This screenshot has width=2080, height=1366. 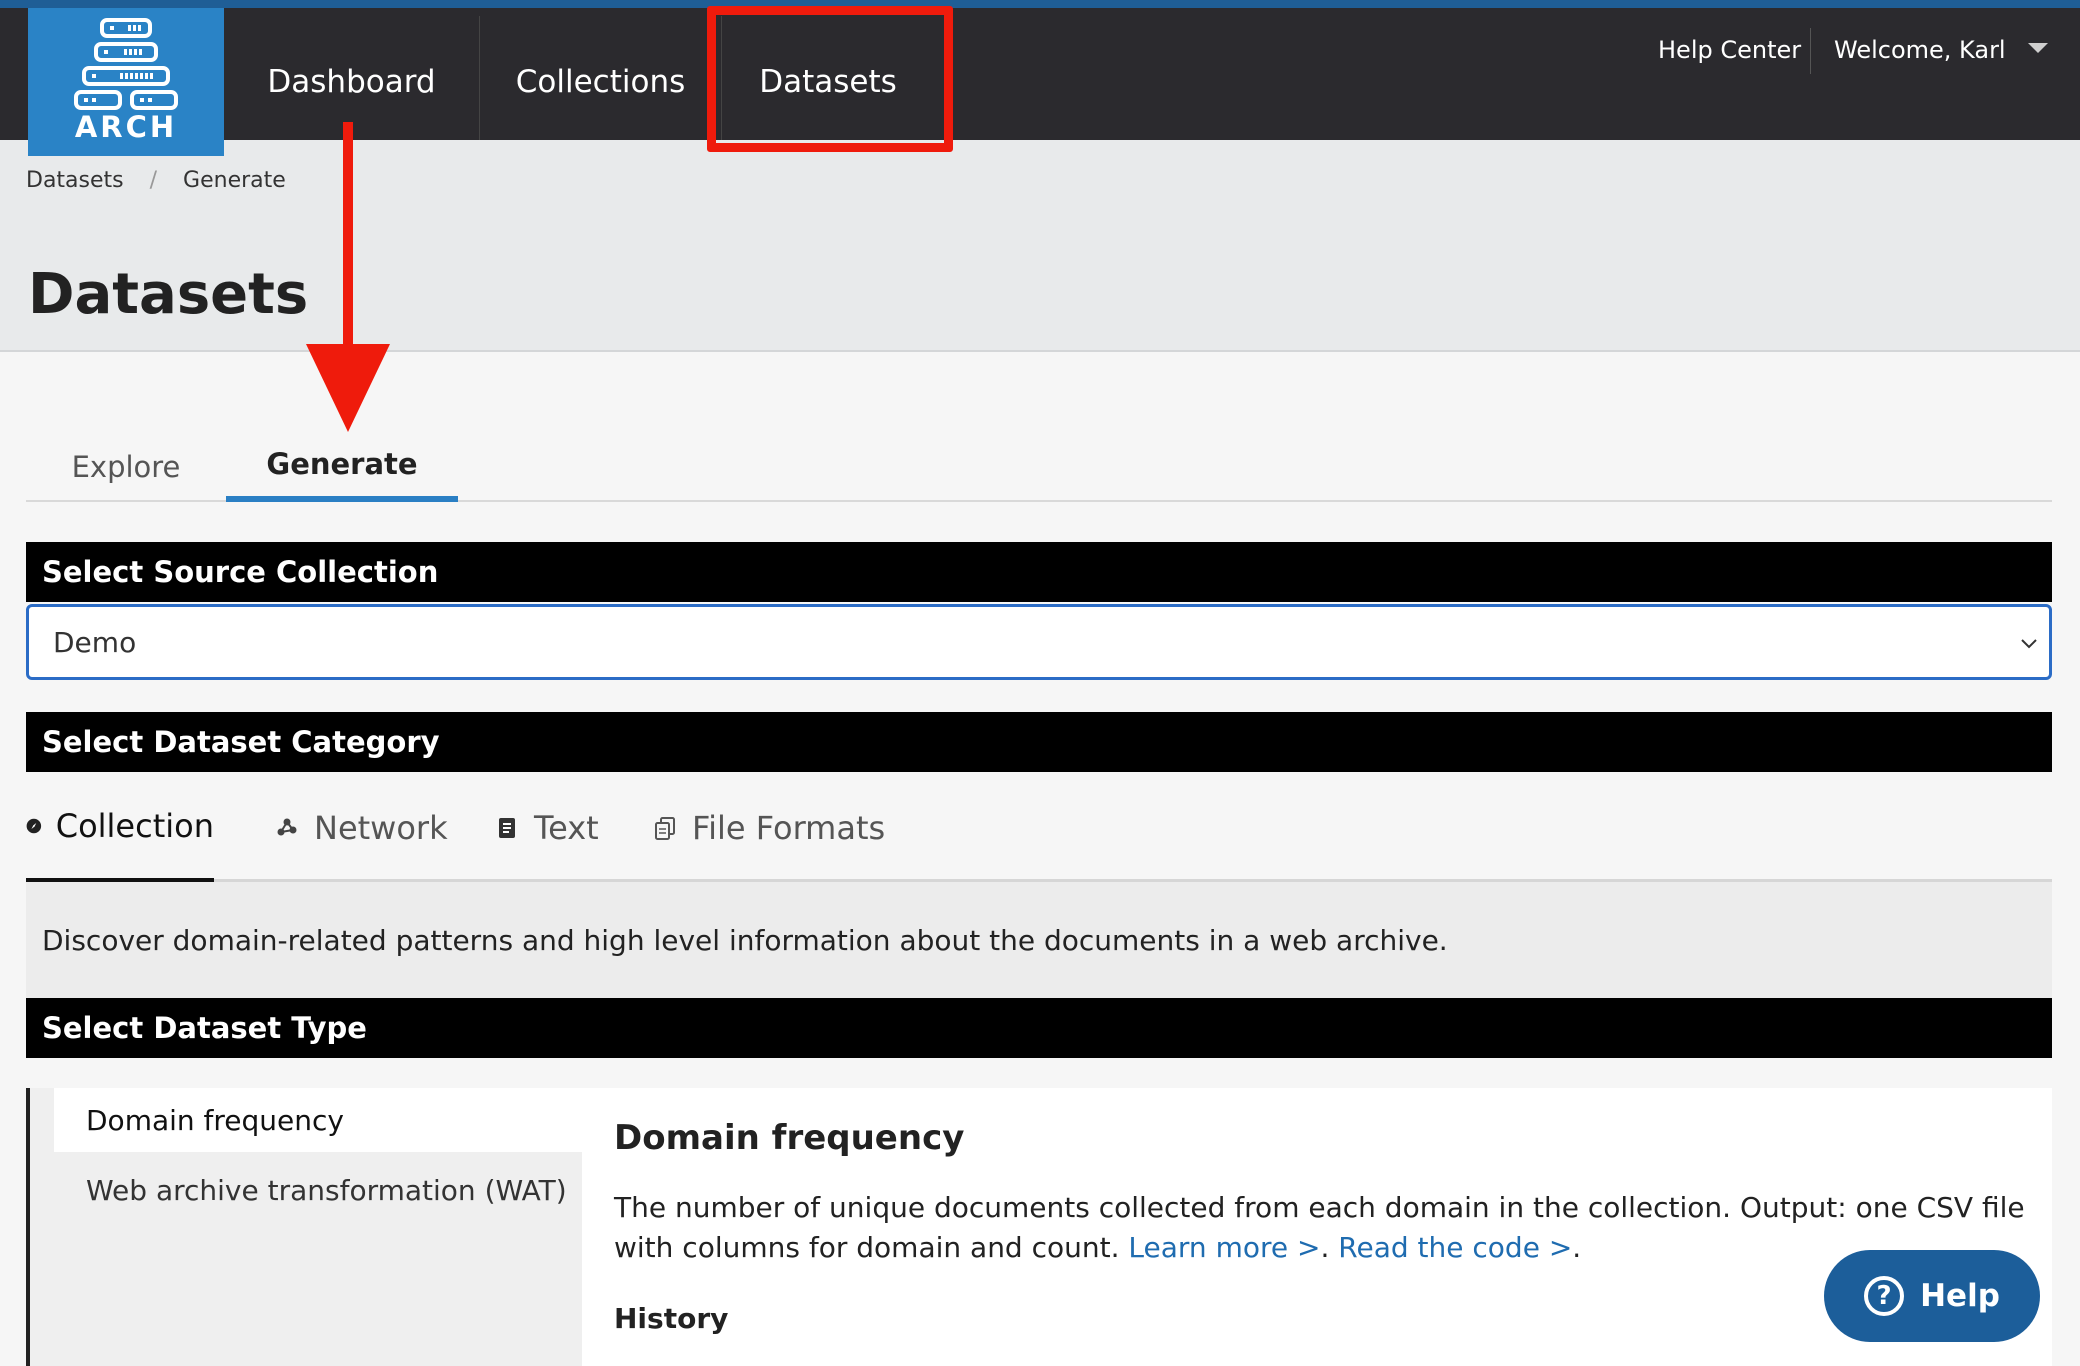 What do you see at coordinates (566, 828) in the screenshot?
I see `category-label: Text` at bounding box center [566, 828].